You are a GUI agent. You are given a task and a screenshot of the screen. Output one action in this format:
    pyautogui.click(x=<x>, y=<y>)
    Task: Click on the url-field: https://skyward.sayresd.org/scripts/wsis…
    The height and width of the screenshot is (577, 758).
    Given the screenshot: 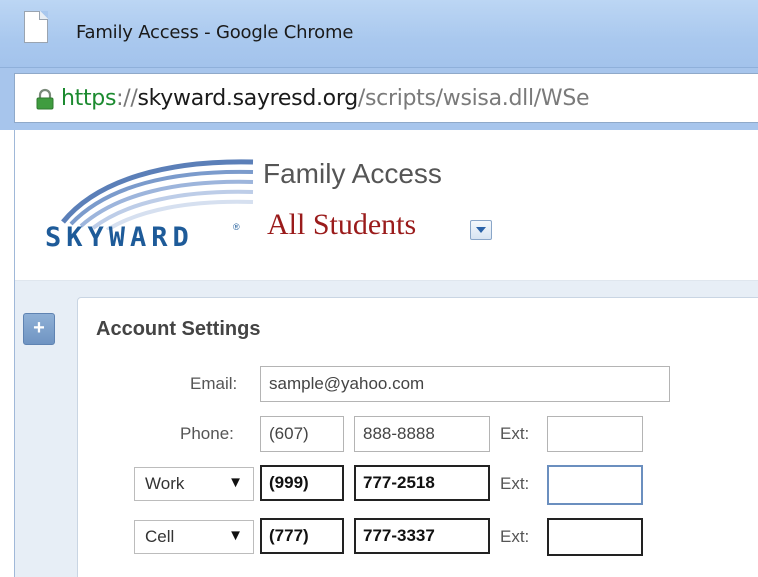 What is the action you would take?
    pyautogui.click(x=386, y=98)
    